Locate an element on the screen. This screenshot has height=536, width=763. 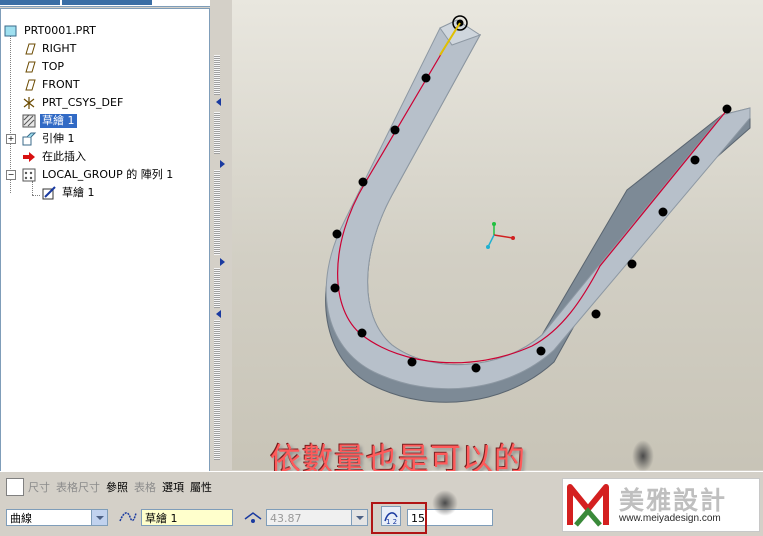
reference-curve-field: 草繪 1 is located at coordinates (187, 517).